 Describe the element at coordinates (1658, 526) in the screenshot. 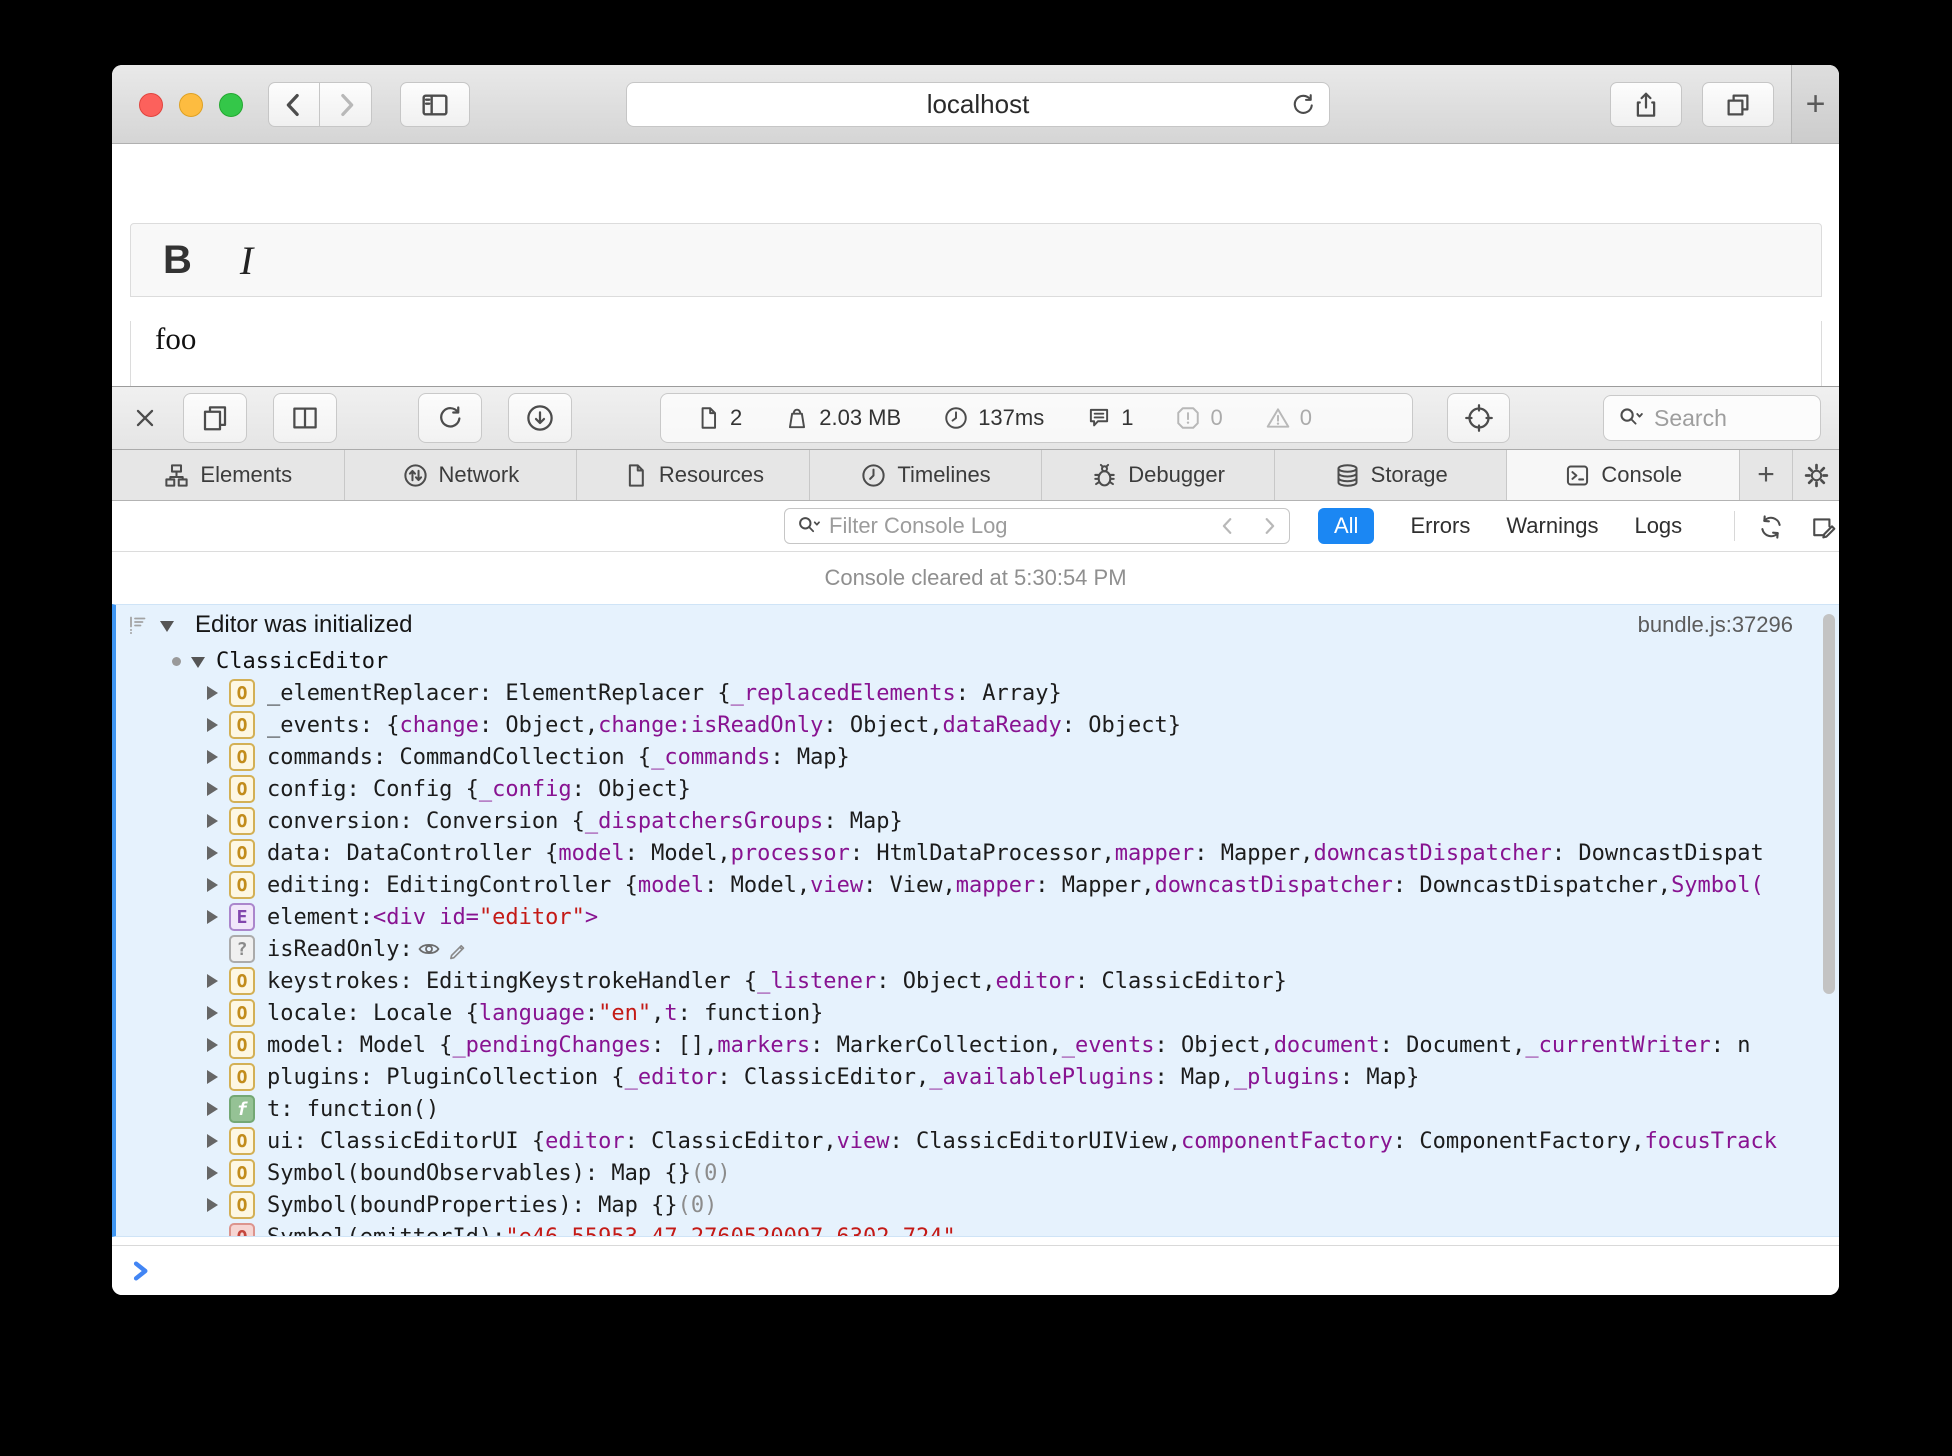

I see `scope-logs: Logs` at that location.